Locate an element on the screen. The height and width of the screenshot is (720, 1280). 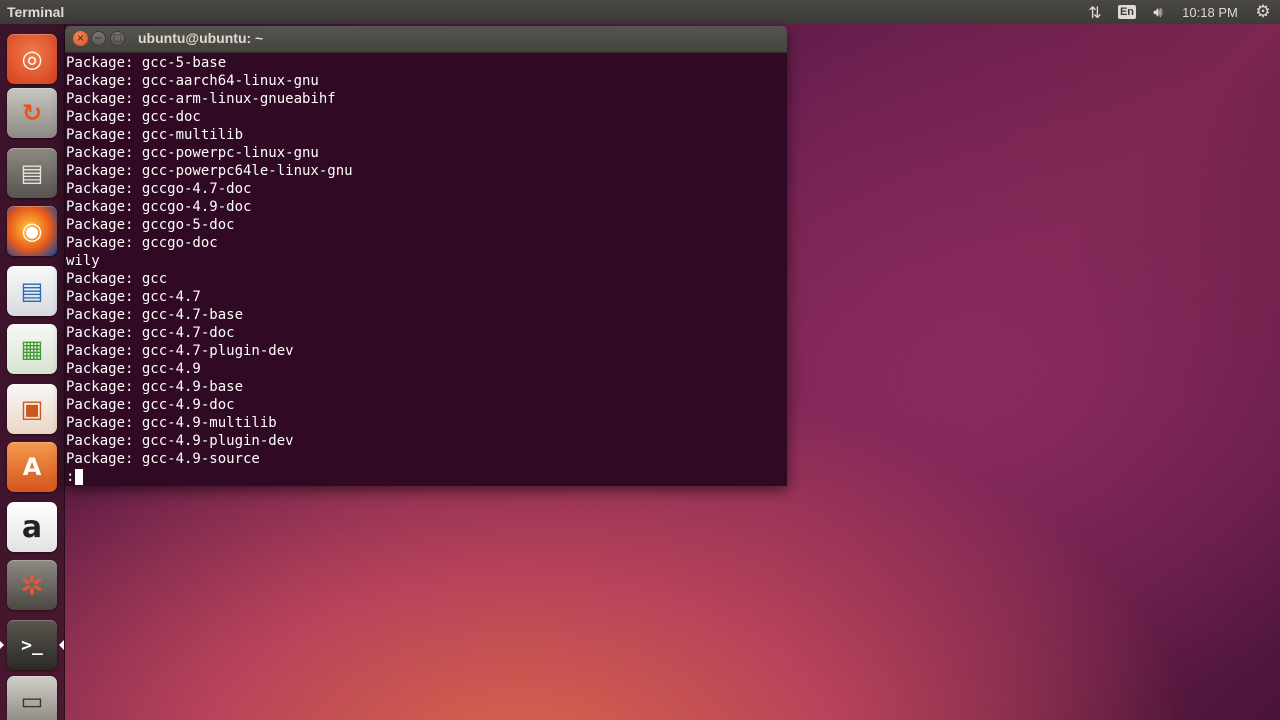
terminal-line: Package: gcc-4.7-base is located at coordinates (155, 315).